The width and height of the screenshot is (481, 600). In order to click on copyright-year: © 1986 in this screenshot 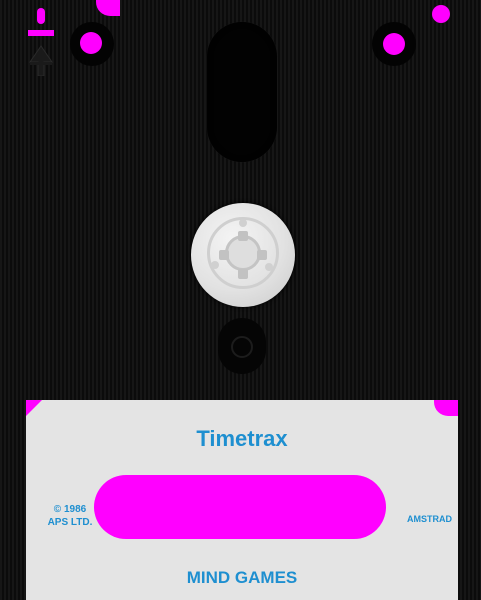, I will do `click(70, 509)`.